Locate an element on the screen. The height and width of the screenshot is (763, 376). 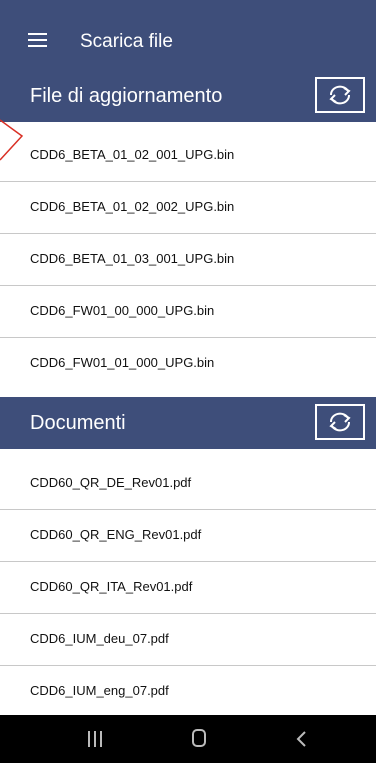
hamburger-menu-icon is located at coordinates (37, 40).